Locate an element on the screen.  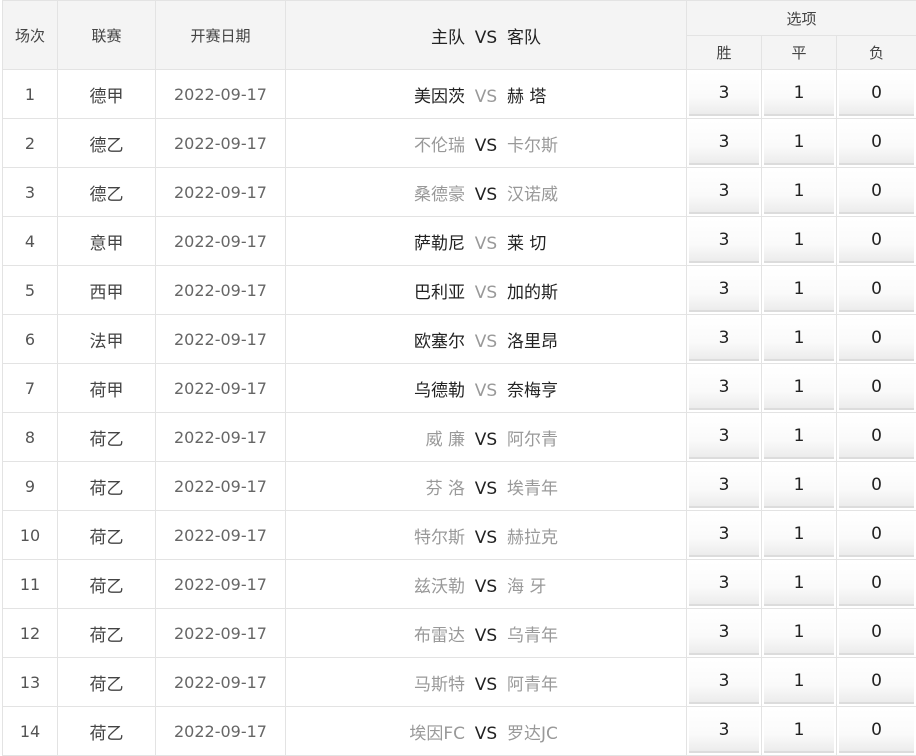
home-team: 埃因FC is located at coordinates (390, 731).